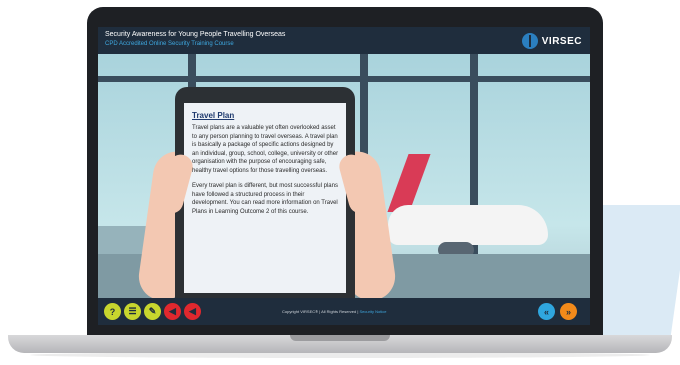 The width and height of the screenshot is (680, 365). Describe the element at coordinates (409, 183) in the screenshot. I see `airplane-tail` at that location.